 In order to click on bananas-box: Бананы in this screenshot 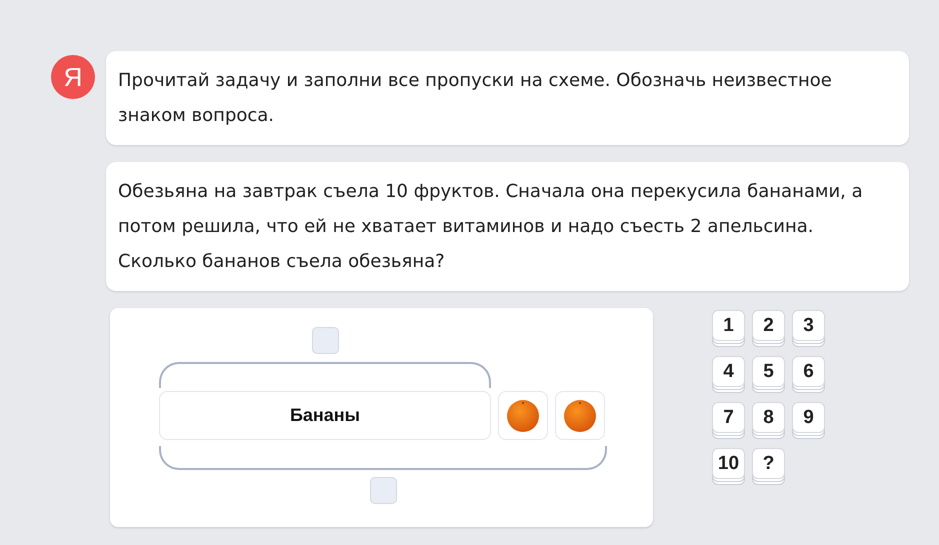, I will do `click(325, 415)`.